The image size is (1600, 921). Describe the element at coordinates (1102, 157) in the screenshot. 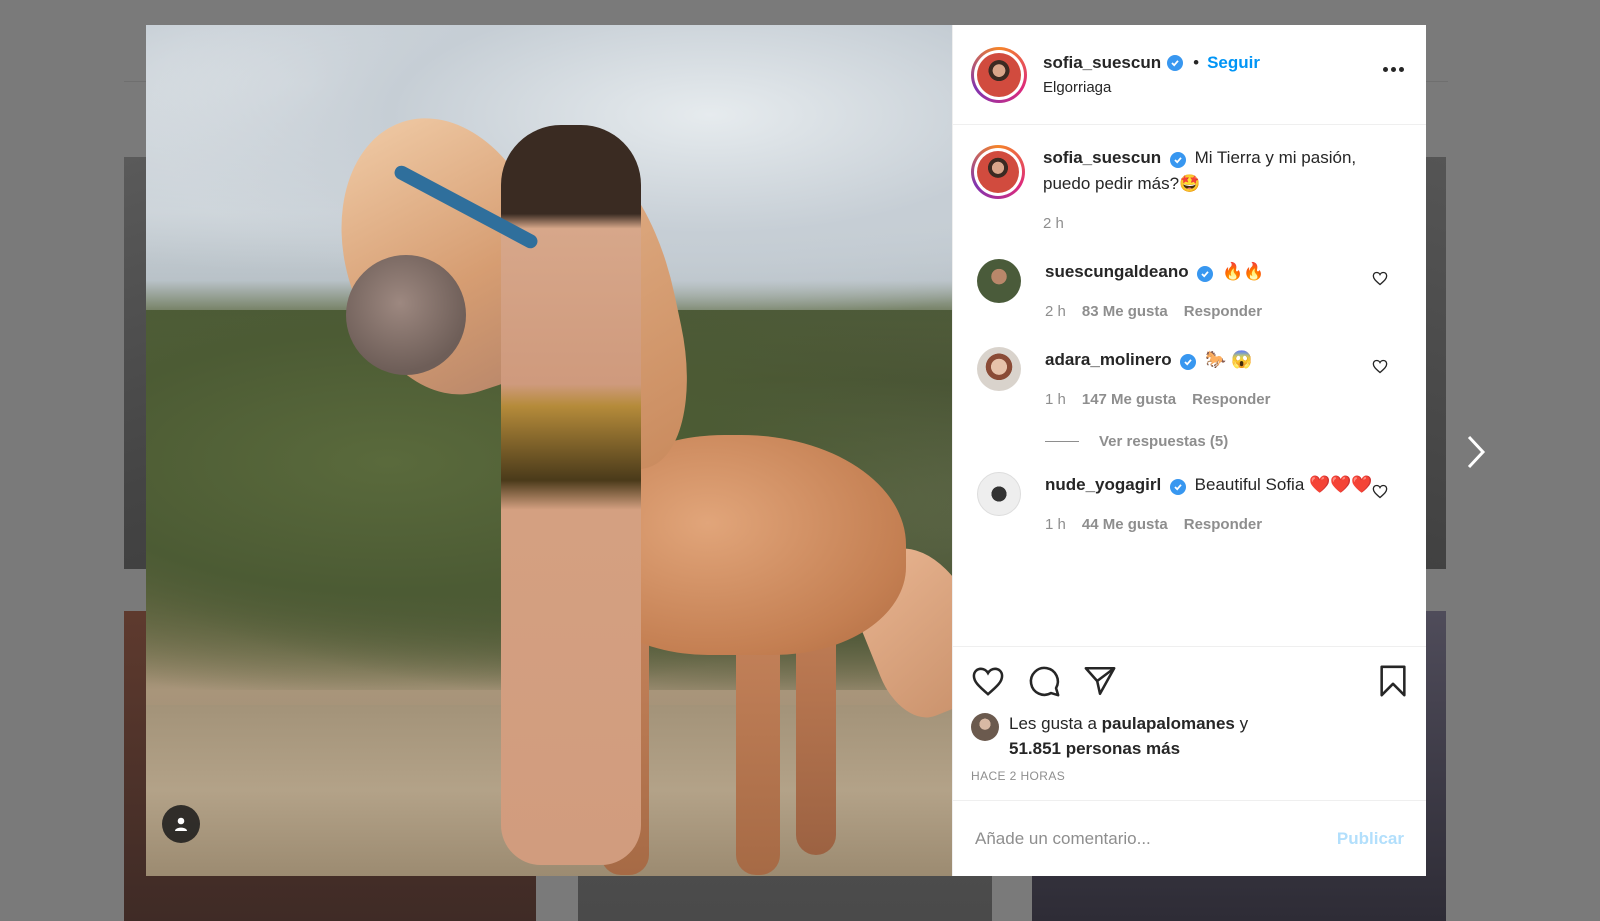

I see `caption-username: sofia_suescun` at that location.